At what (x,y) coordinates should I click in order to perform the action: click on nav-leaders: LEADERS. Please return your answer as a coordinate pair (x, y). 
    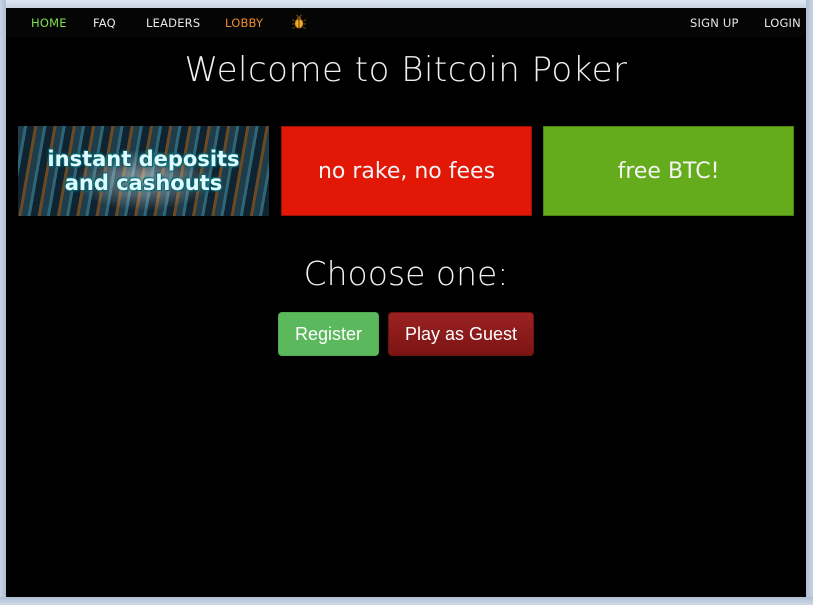
    Looking at the image, I should click on (173, 23).